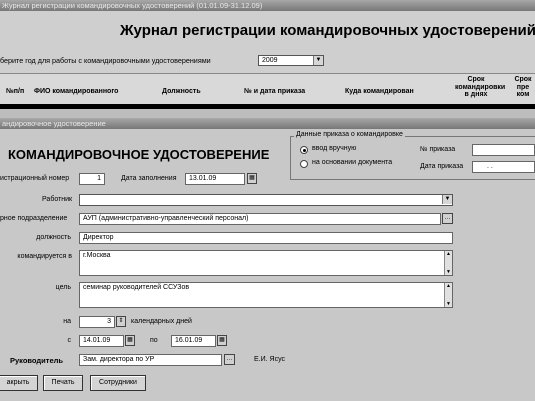 This screenshot has height=401, width=535. Describe the element at coordinates (266, 263) in the screenshot. I see `destination-textarea: г.Москва ▲ ▼` at that location.